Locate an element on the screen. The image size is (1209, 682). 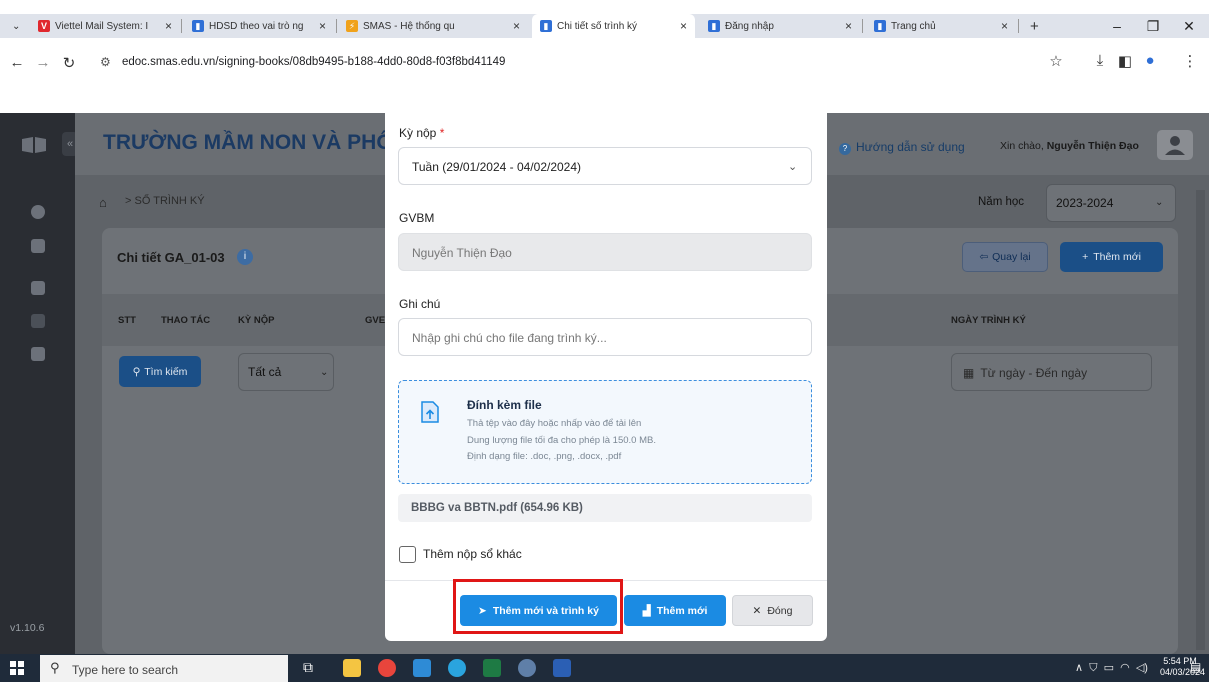
wifi-icon: ◠ is located at coordinates (1125, 668).